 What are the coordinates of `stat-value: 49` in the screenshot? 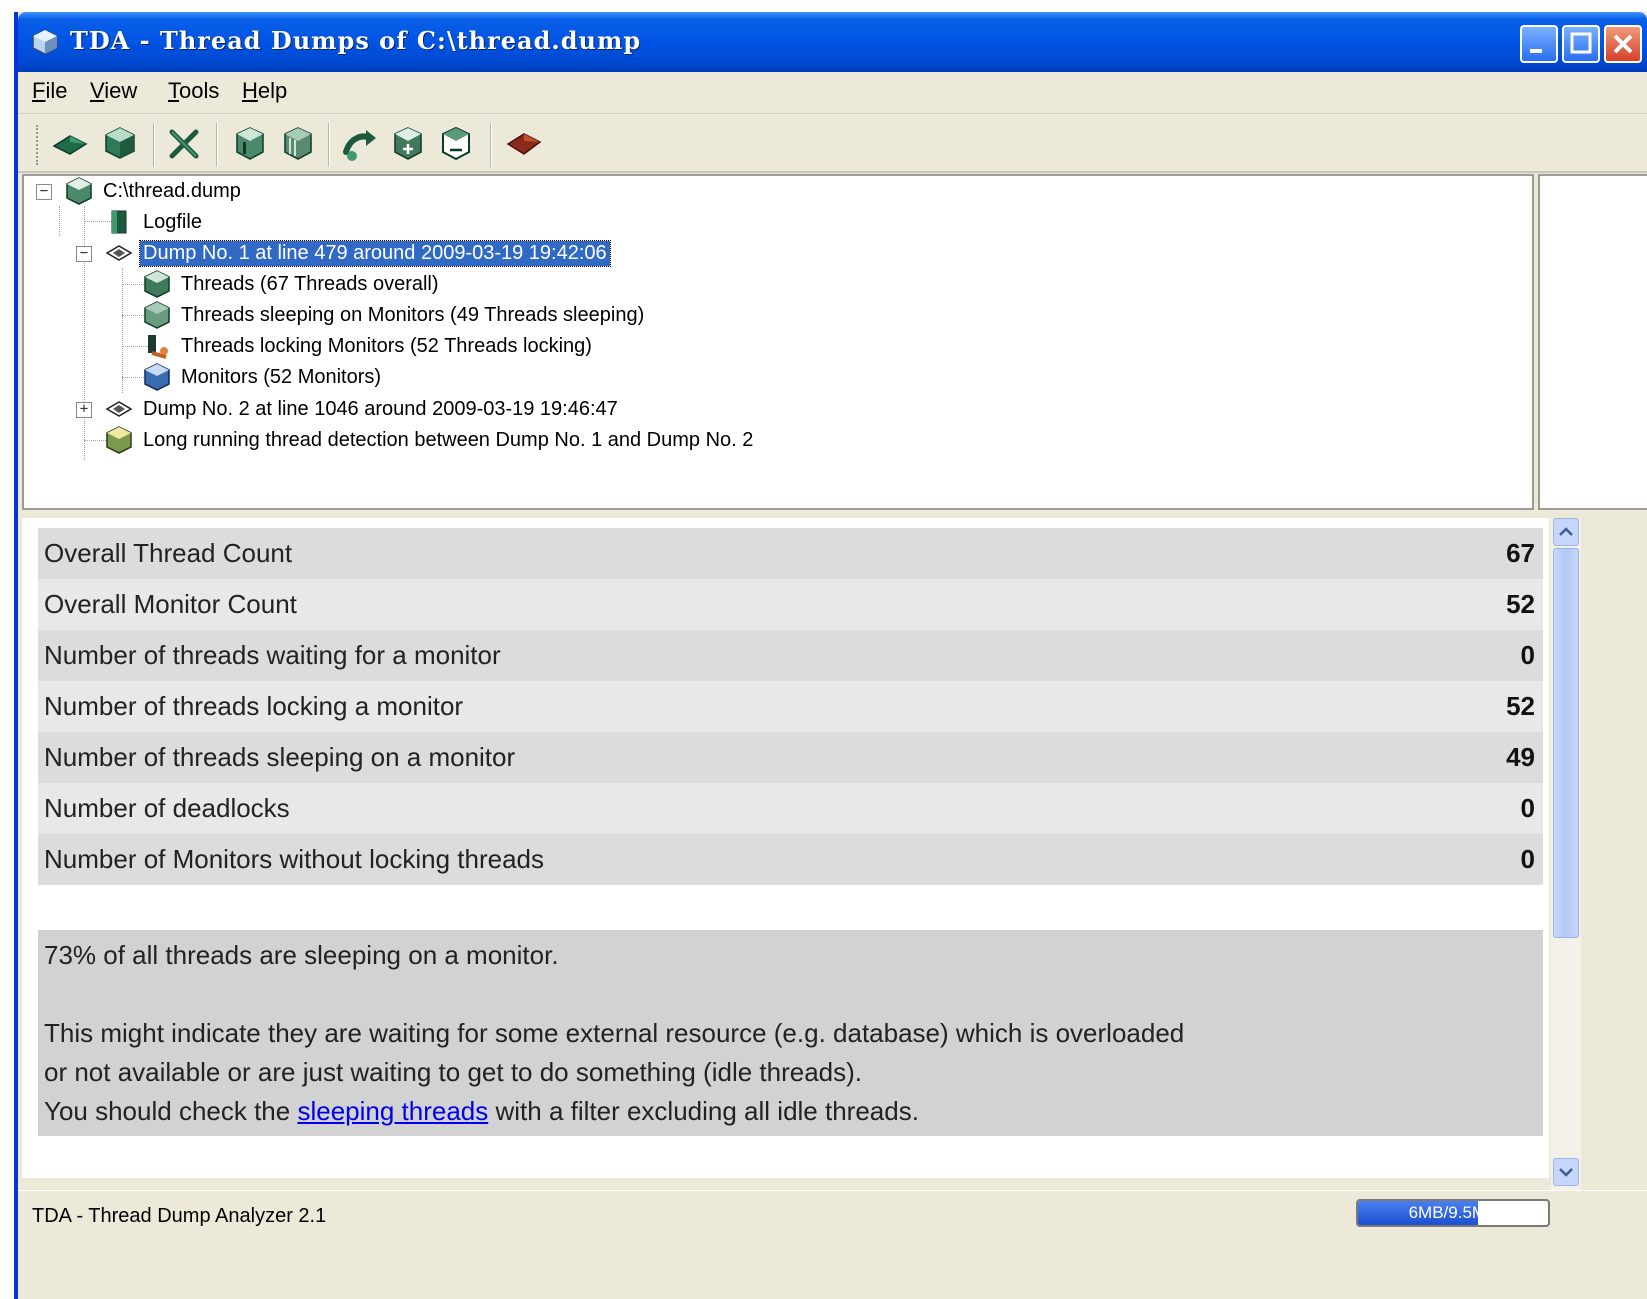 It's located at (1520, 757).